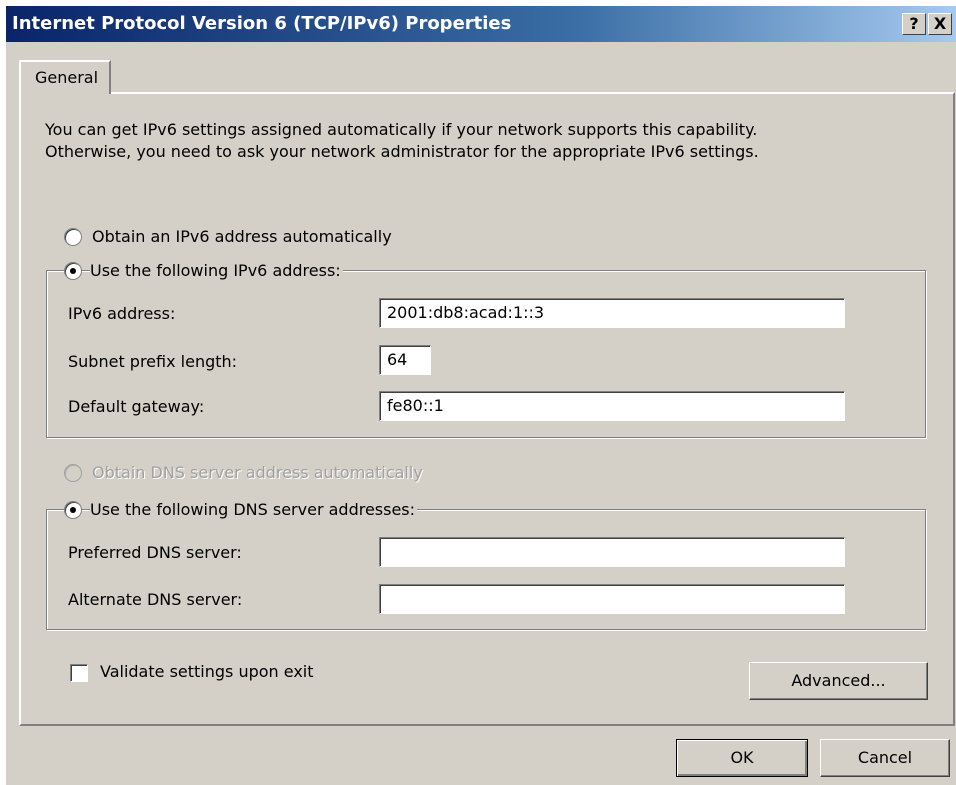 The height and width of the screenshot is (785, 956). I want to click on default-gateway-field: fe80::1, so click(612, 406).